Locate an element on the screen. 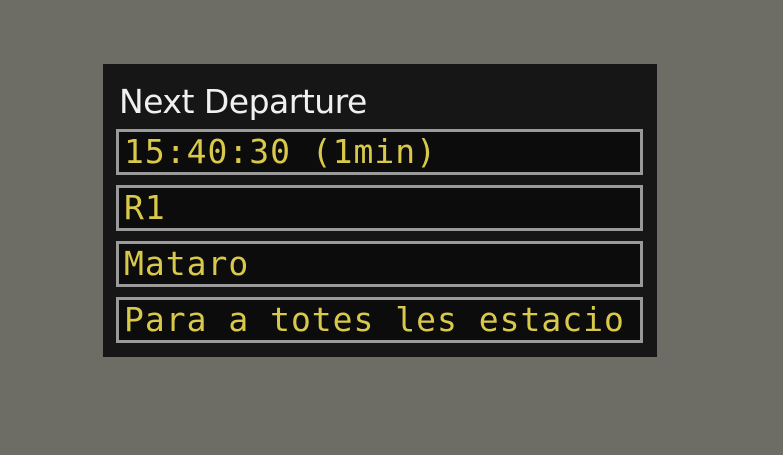 The image size is (783, 455). departure-time-text: 15:40:30 (1min) is located at coordinates (281, 151).